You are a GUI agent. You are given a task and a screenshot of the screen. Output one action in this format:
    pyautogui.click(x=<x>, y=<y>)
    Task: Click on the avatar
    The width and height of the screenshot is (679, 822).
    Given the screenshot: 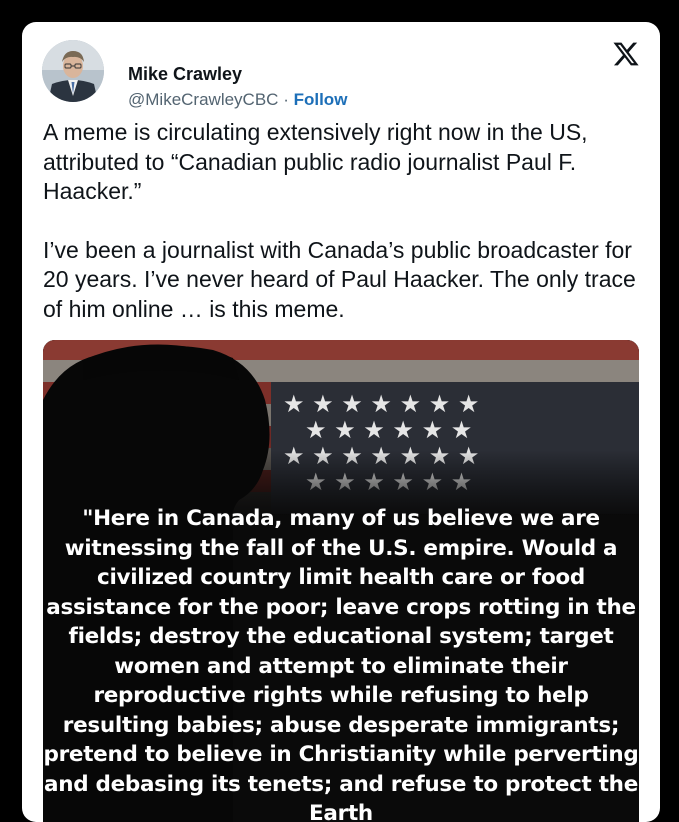 What is the action you would take?
    pyautogui.click(x=73, y=71)
    